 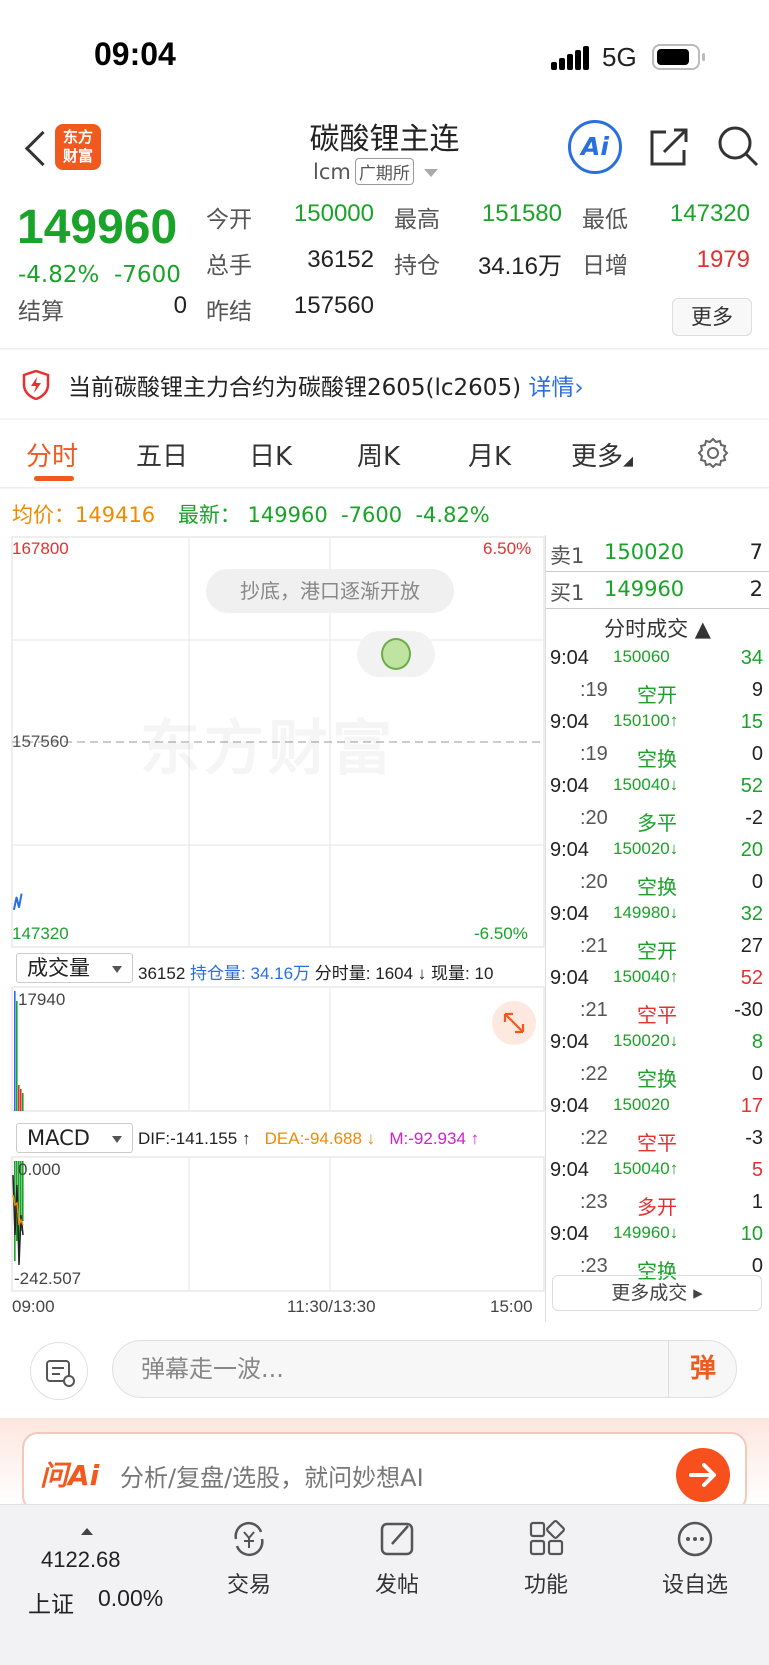 I want to click on caret-up-icon, so click(x=87, y=1531).